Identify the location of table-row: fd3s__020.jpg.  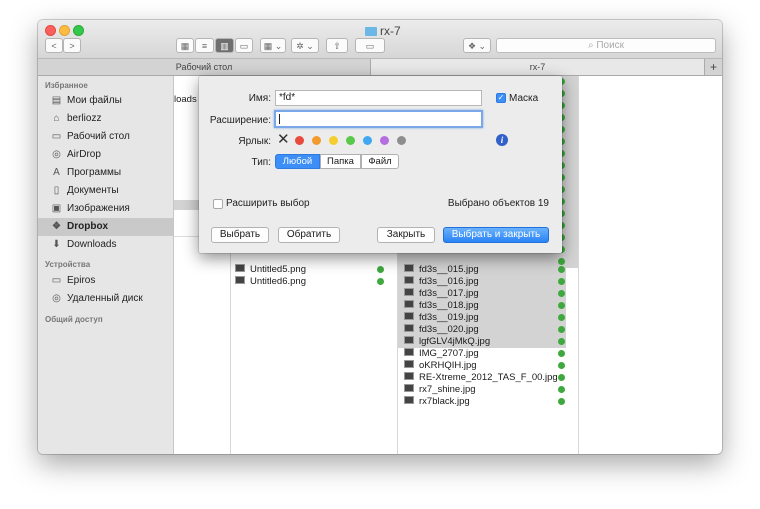
(441, 330).